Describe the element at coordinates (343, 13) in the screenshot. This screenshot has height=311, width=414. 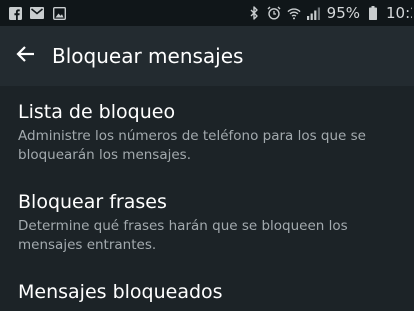
I see `battery-percent: 95%` at that location.